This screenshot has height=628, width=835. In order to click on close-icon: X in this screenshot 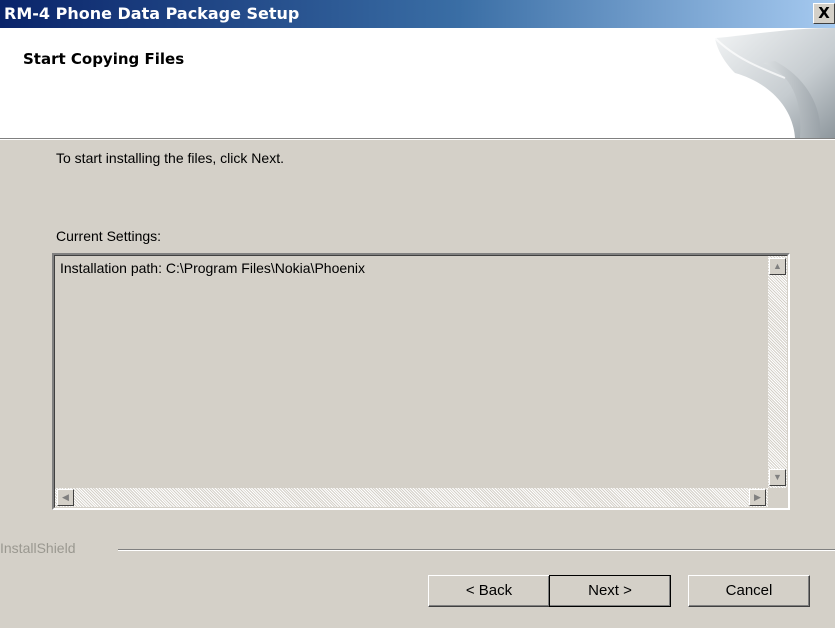, I will do `click(824, 13)`.